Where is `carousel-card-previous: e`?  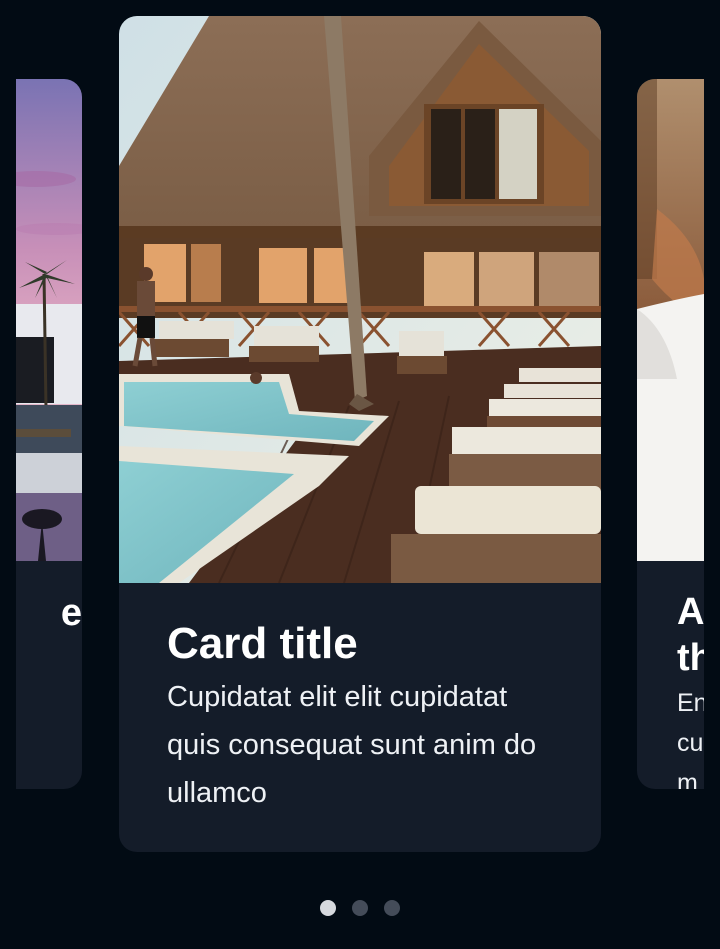
carousel-card-previous: e is located at coordinates (49, 434).